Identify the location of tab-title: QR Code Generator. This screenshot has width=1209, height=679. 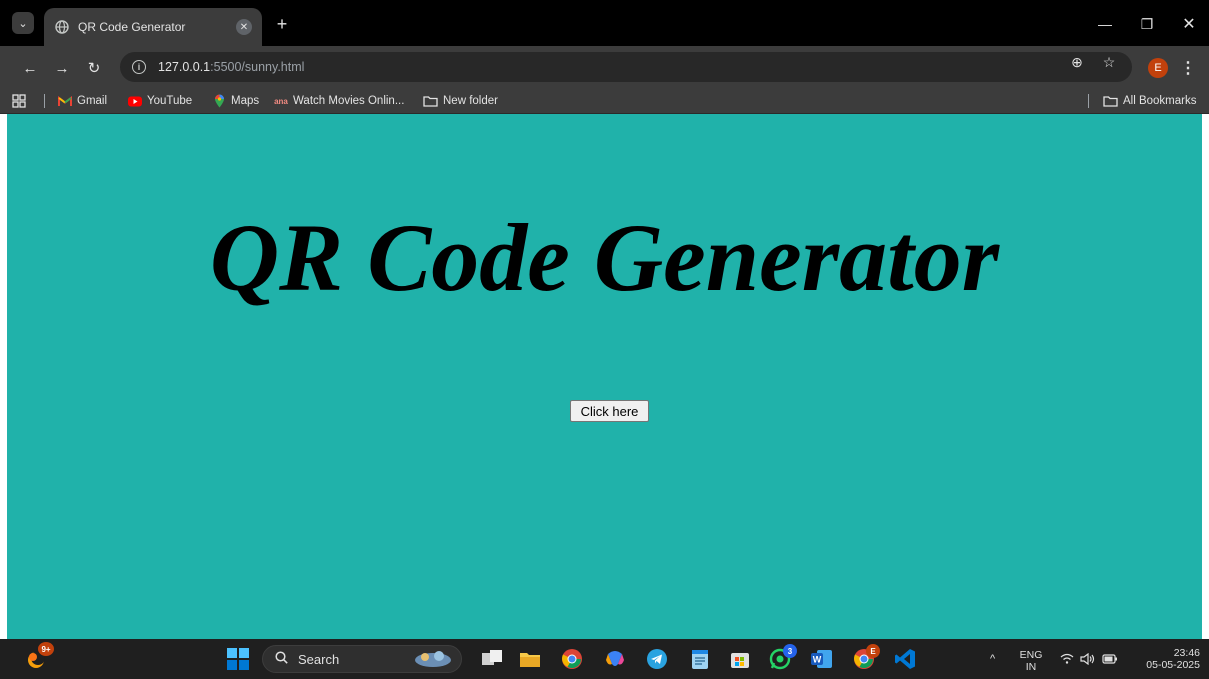
(132, 27).